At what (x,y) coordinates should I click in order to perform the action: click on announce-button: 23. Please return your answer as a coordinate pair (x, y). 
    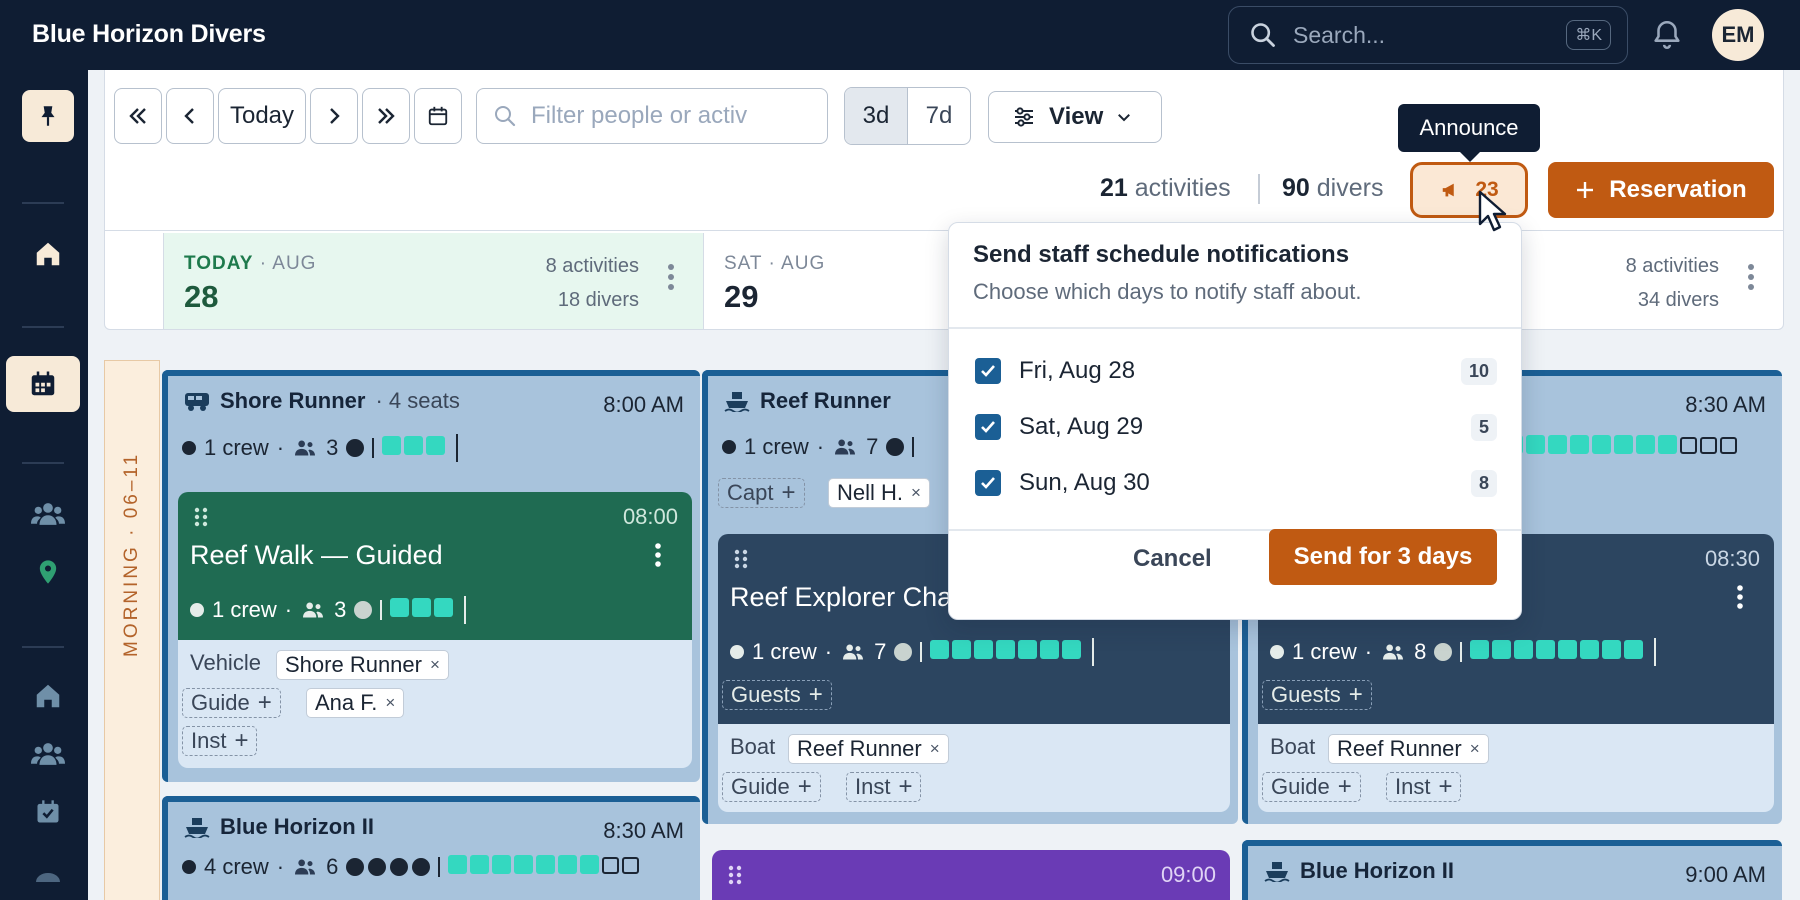
    Looking at the image, I should click on (1469, 190).